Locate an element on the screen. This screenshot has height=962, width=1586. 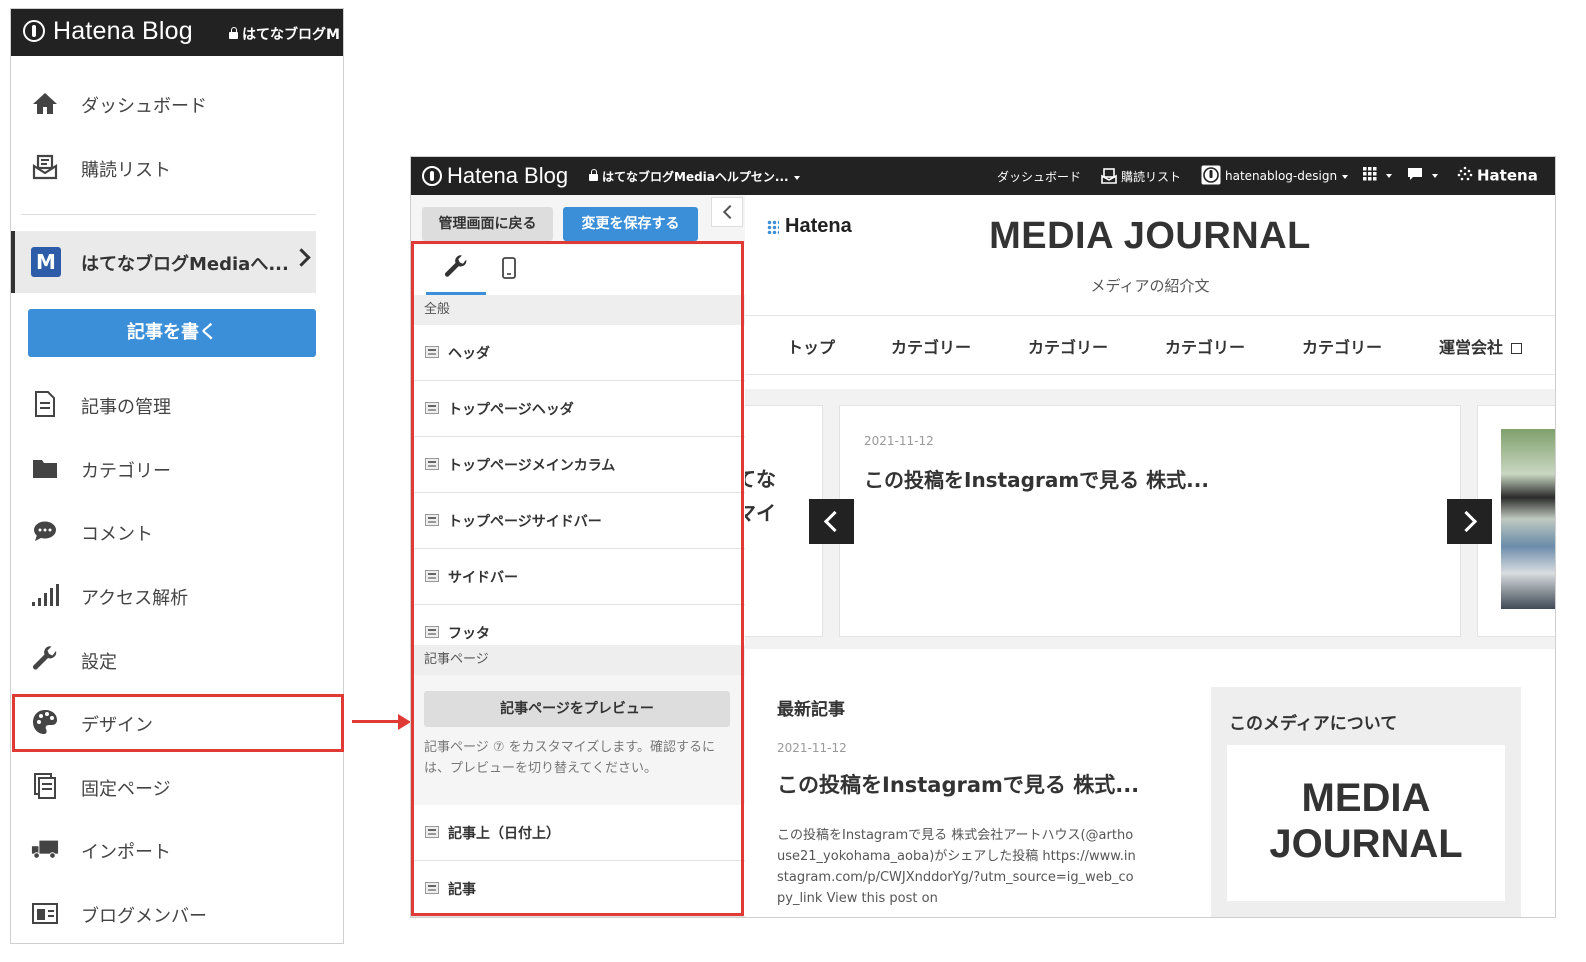
topbar-dashboard-link: ダッシュボード is located at coordinates (1039, 176).